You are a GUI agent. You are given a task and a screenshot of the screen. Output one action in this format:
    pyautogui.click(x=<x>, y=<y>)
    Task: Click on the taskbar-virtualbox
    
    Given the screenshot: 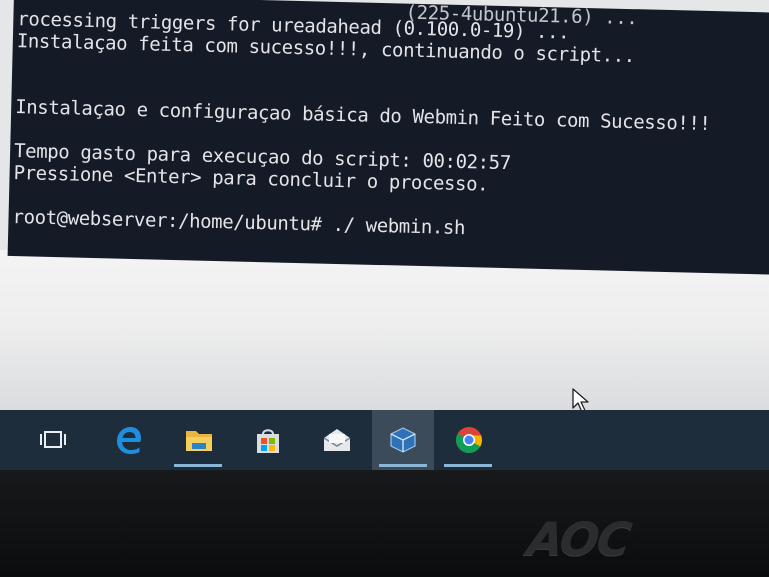 What is the action you would take?
    pyautogui.click(x=403, y=440)
    